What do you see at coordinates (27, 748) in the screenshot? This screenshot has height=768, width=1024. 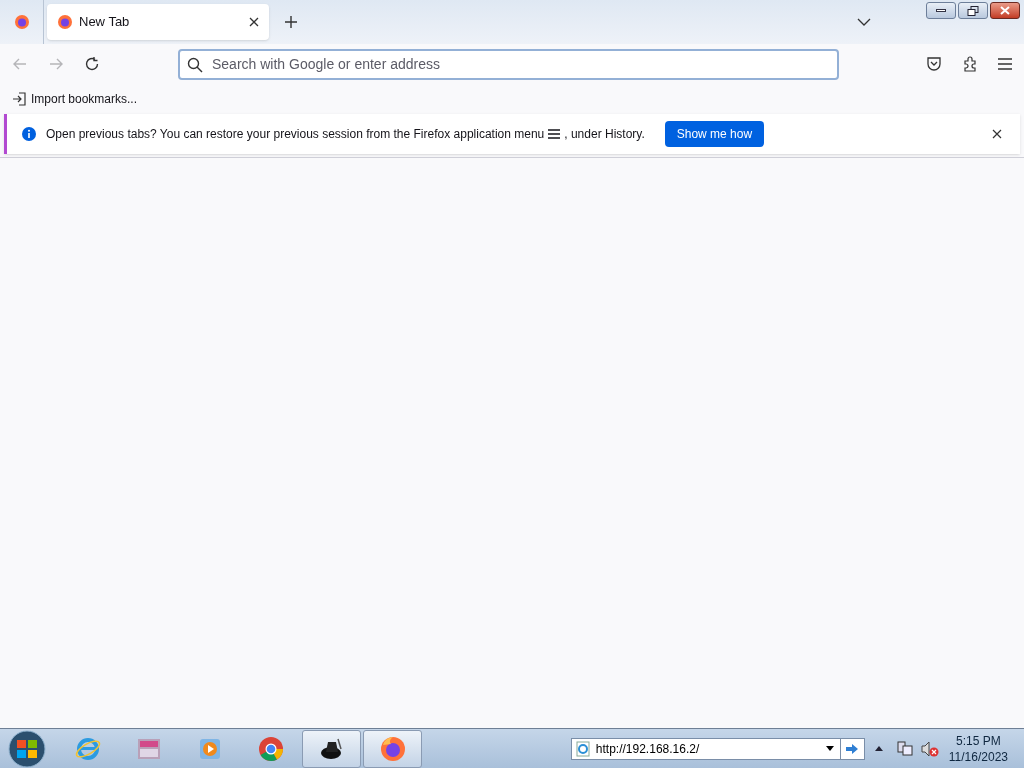 I see `start-button` at bounding box center [27, 748].